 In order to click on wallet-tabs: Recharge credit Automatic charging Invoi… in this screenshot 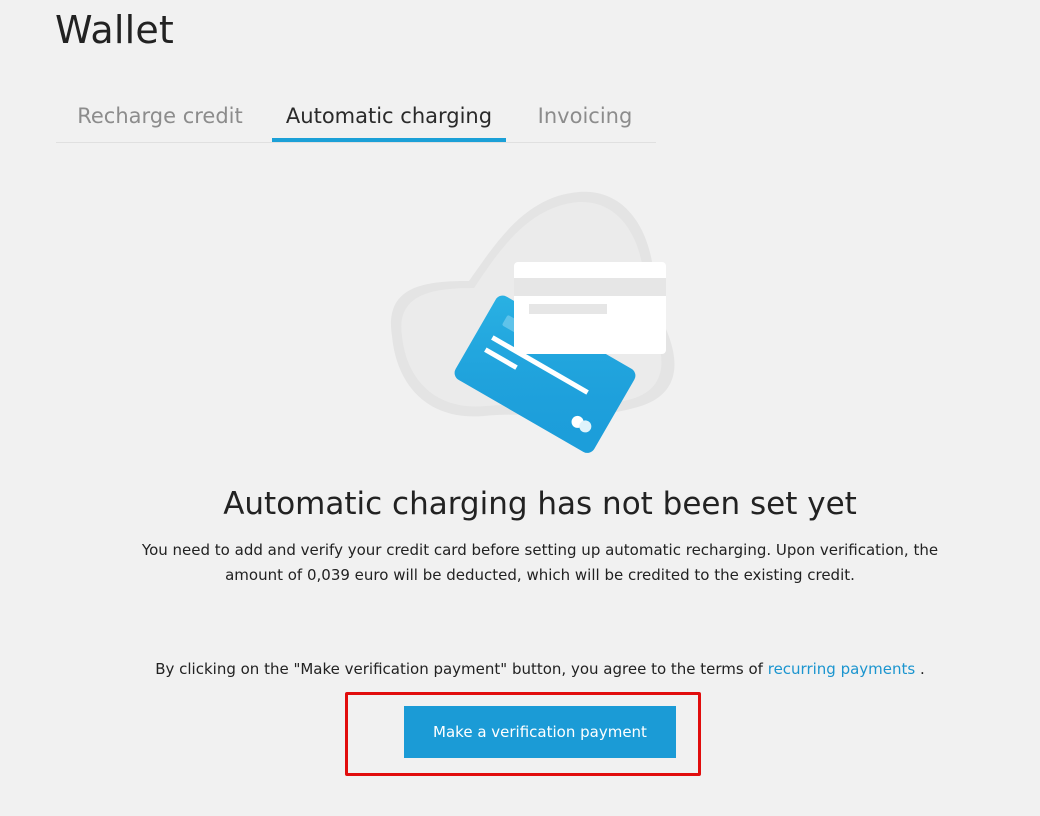, I will do `click(356, 119)`.